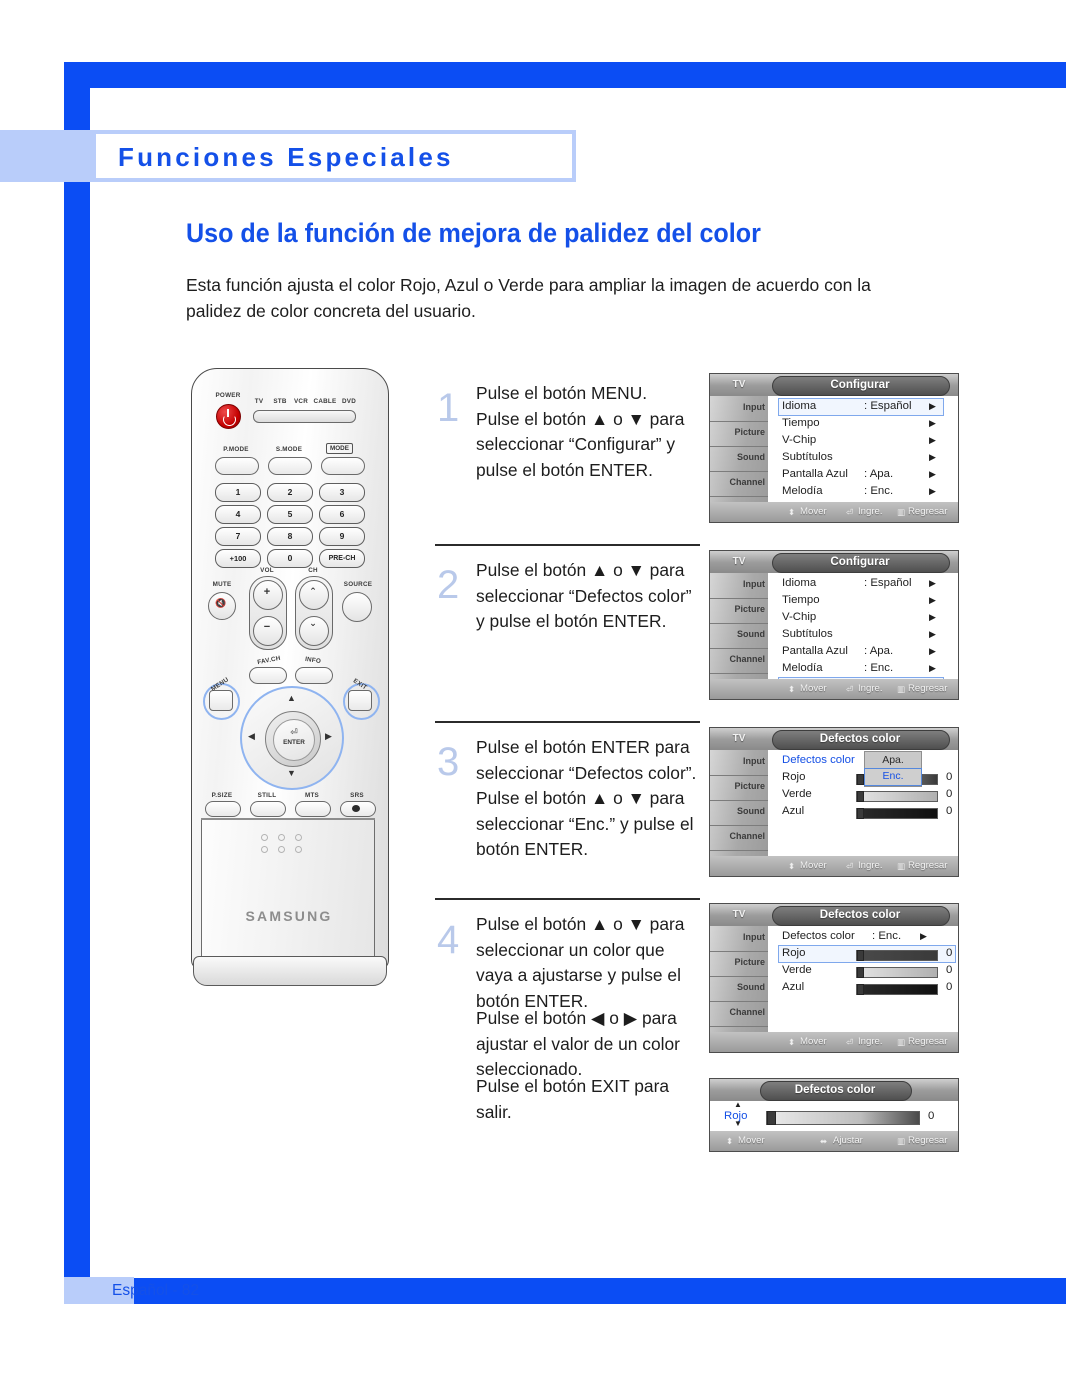 The image size is (1080, 1397). What do you see at coordinates (268, 809) in the screenshot?
I see `still-button` at bounding box center [268, 809].